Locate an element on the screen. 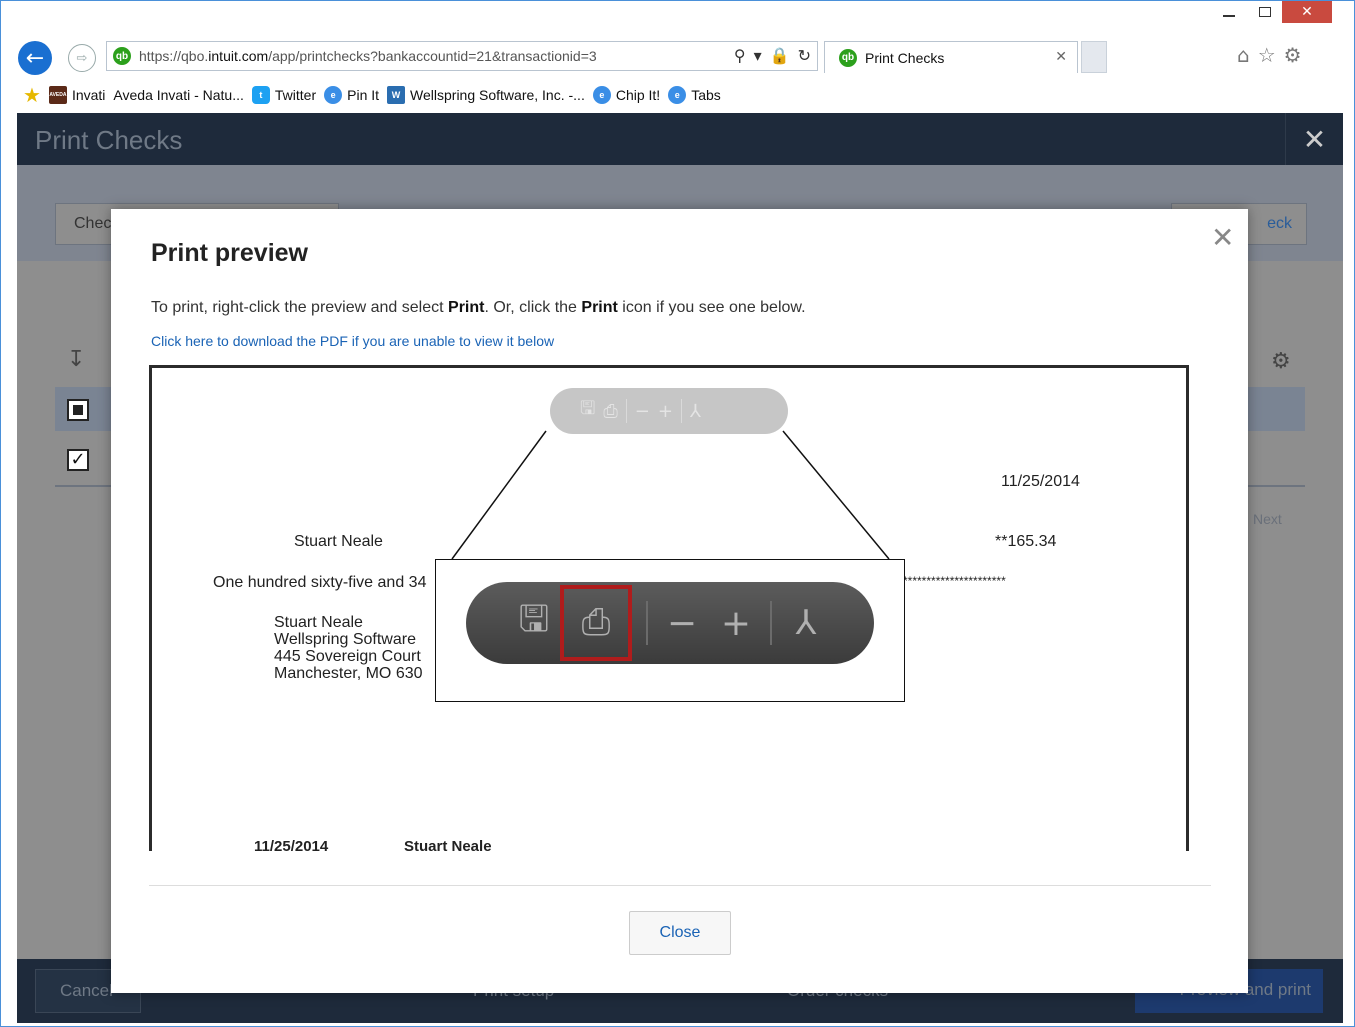  minimize-button is located at coordinates (1229, 12).